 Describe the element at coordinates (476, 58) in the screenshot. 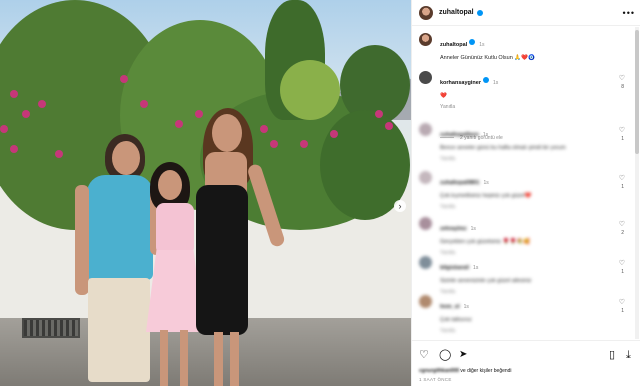

I see `caption-text: Anneler Gününüz Kutlu Olsun` at that location.